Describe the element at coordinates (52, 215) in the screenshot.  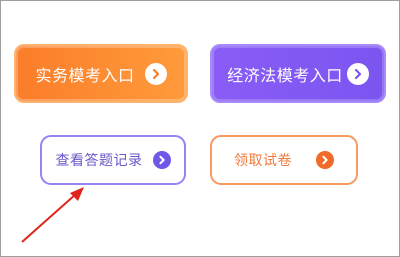
I see `red-arrow-icon` at that location.